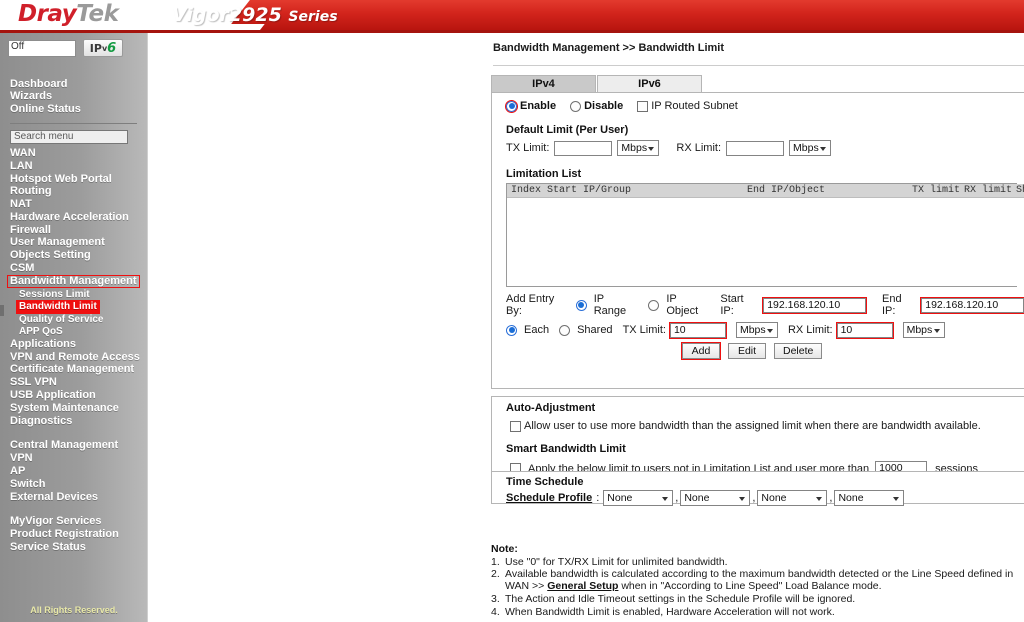 This screenshot has height=622, width=1024. What do you see at coordinates (313, 17) in the screenshot?
I see `model-series: Series` at bounding box center [313, 17].